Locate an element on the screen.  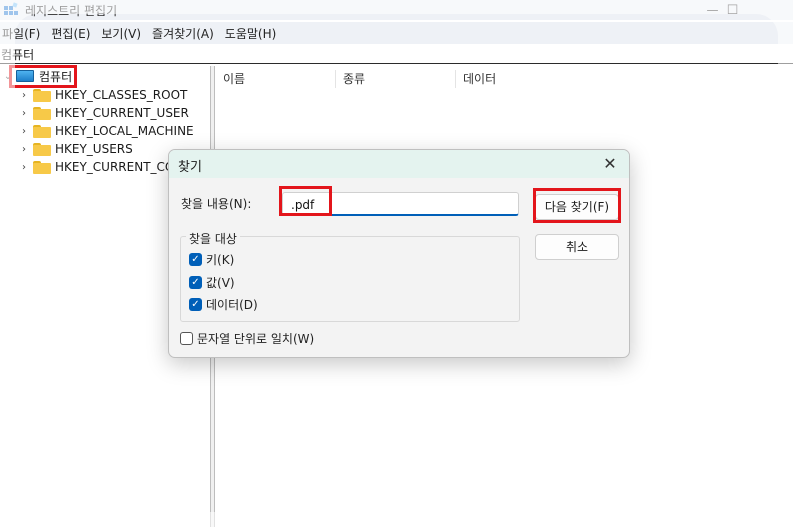
tree-item-hkcc: › HKEY_CURRENT_CON is located at coordinates (100, 167).